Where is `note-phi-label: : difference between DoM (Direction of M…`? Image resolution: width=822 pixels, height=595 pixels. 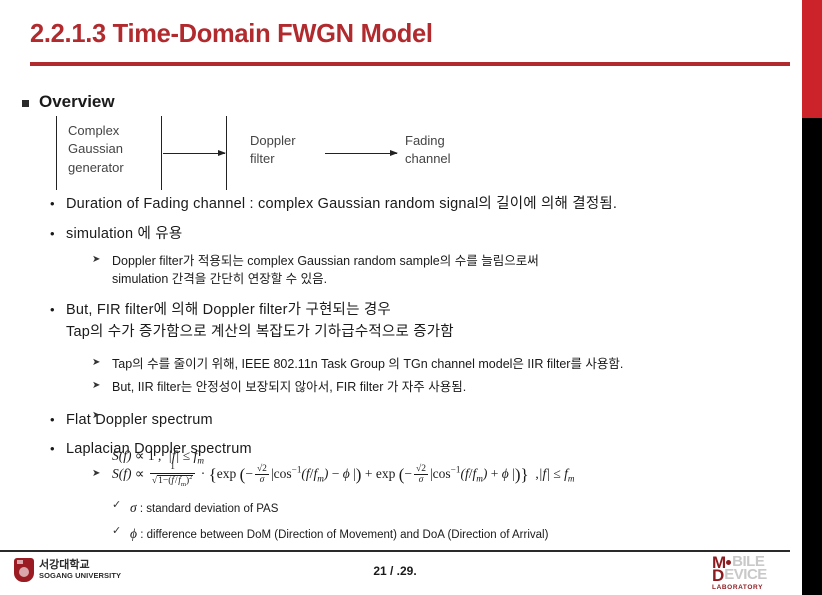
note-phi-label: : difference between DoM (Direction of M… is located at coordinates (344, 534).